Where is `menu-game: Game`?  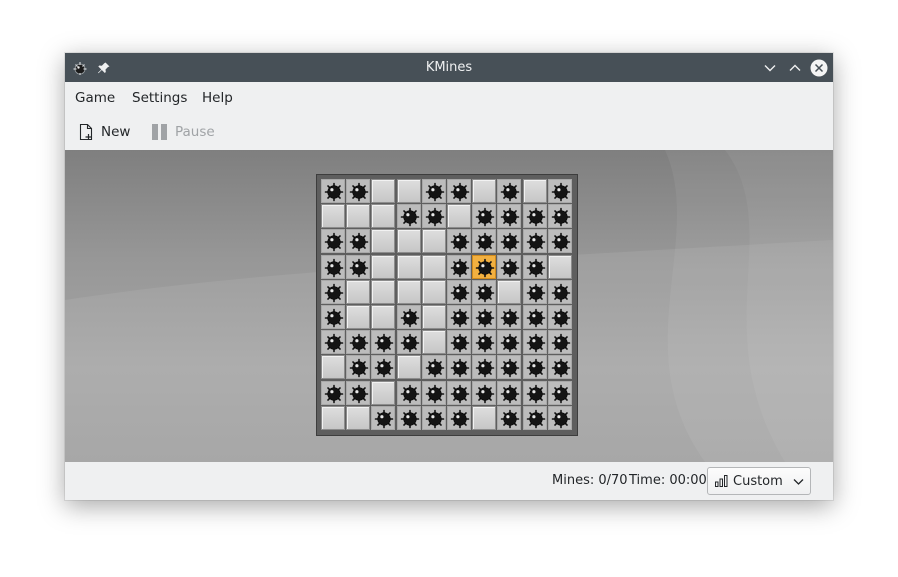 menu-game: Game is located at coordinates (95, 98).